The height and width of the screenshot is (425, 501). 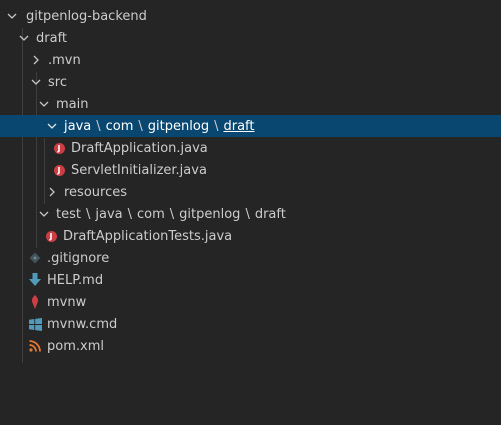 I want to click on tree-item-mvn: .mvn, so click(x=250, y=60).